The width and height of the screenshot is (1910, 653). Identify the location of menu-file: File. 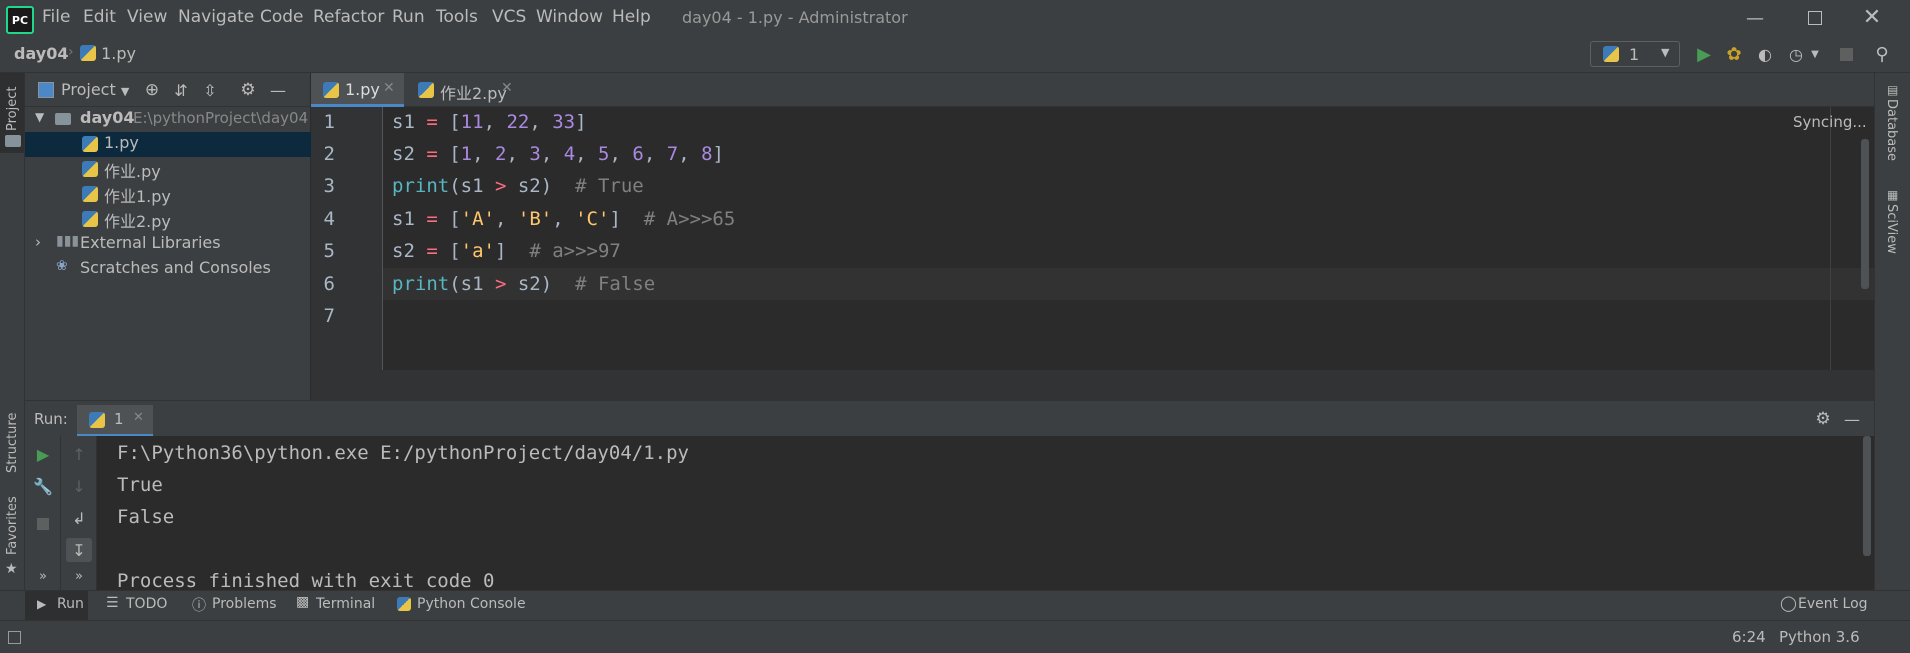
(56, 17).